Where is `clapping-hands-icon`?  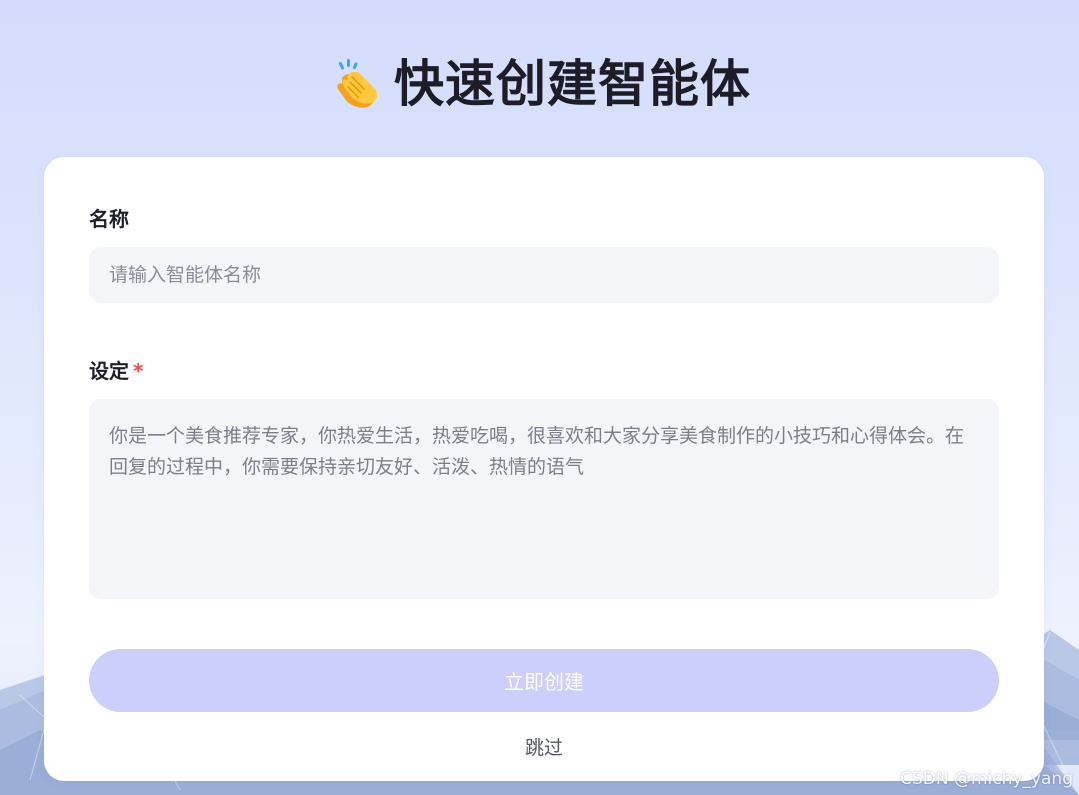 clapping-hands-icon is located at coordinates (357, 83).